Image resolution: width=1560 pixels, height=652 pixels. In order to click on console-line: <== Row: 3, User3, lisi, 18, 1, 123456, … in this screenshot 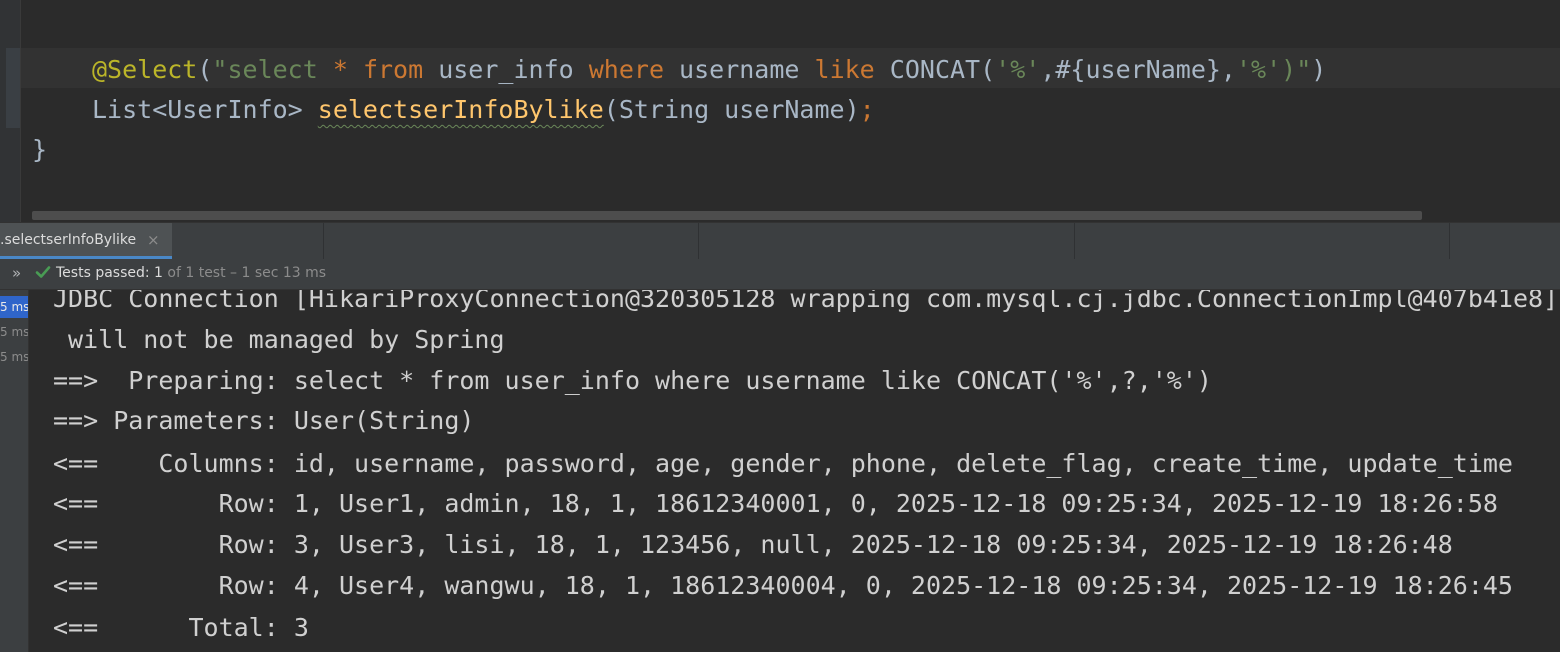, I will do `click(753, 544)`.